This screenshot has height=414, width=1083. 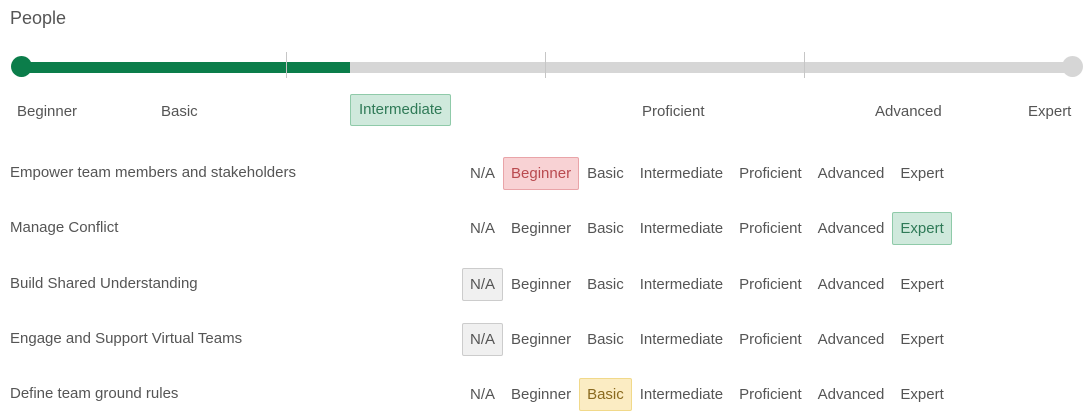 I want to click on progress-track, so click(x=546, y=67).